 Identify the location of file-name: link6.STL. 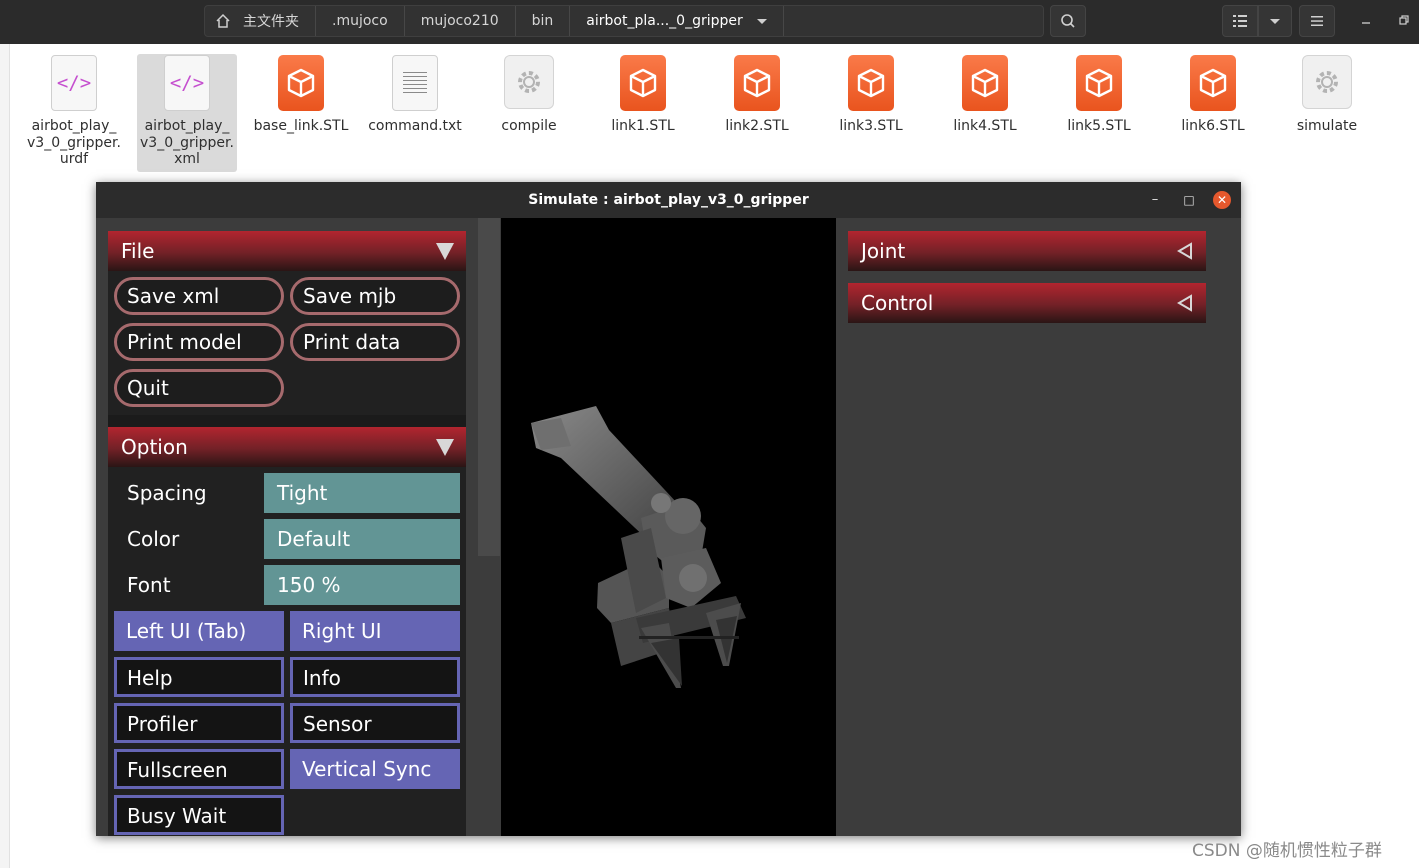
(1213, 126).